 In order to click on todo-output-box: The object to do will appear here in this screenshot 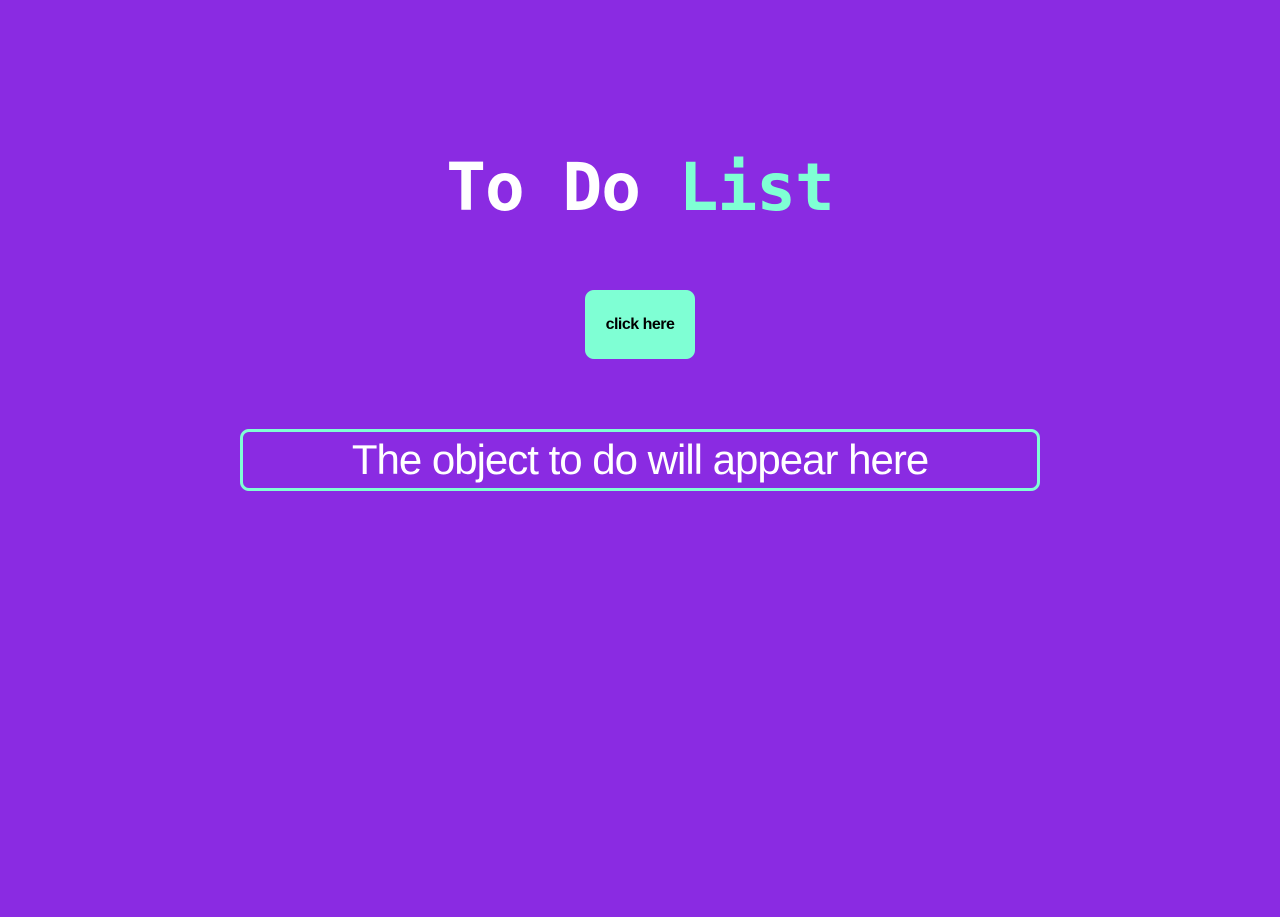, I will do `click(640, 460)`.